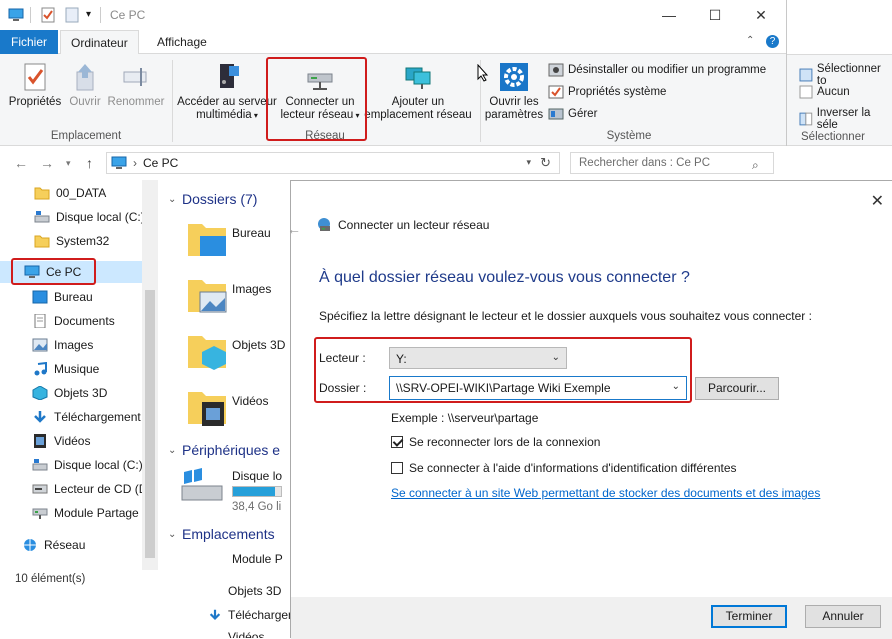  What do you see at coordinates (503, 388) in the screenshot?
I see `folder-path-value: \\SRV-OPEI-WIKI\Partage Wiki Exemple` at bounding box center [503, 388].